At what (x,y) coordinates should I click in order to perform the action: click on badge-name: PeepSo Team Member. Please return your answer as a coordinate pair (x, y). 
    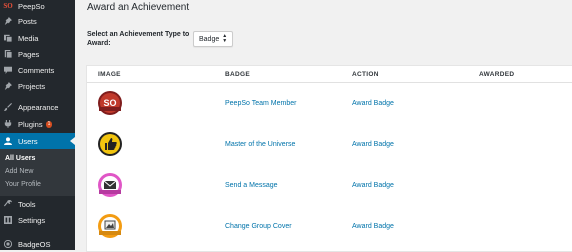
    Looking at the image, I should click on (260, 103).